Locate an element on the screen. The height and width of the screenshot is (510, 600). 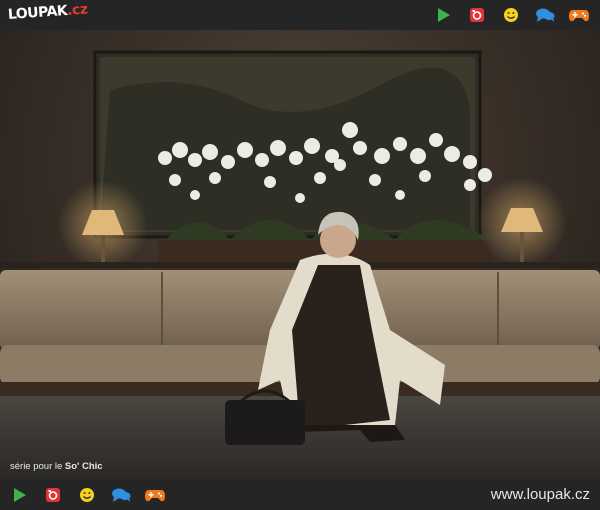
site-url-link: www.loupak.cz is located at coordinates (540, 495).